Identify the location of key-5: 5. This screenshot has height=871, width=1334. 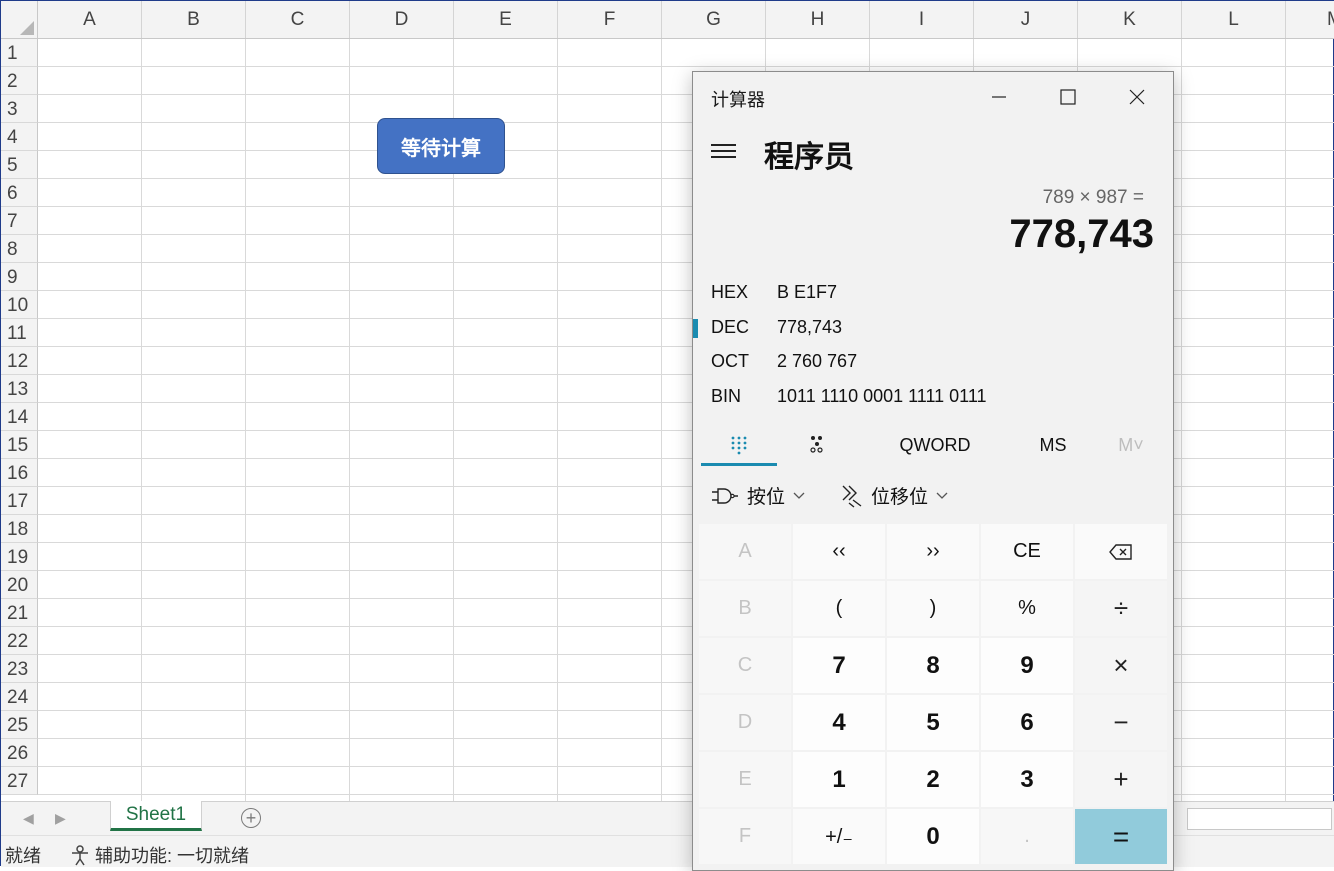
(933, 722).